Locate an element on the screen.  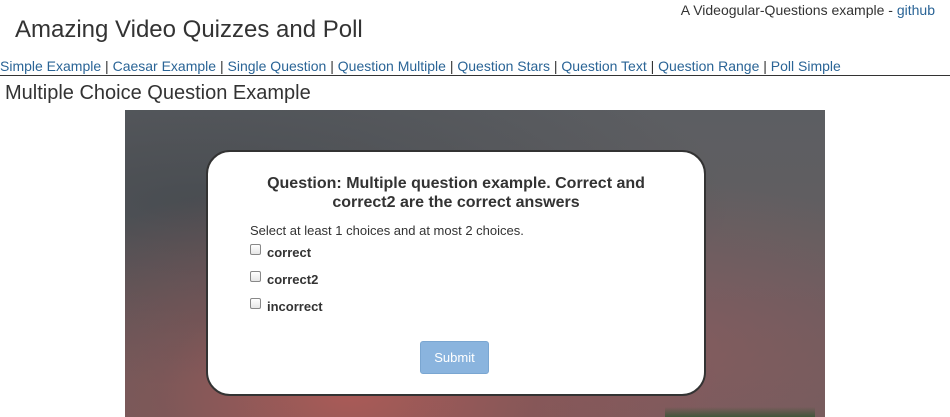
header-note: A Videogular-Questions example - github is located at coordinates (808, 10).